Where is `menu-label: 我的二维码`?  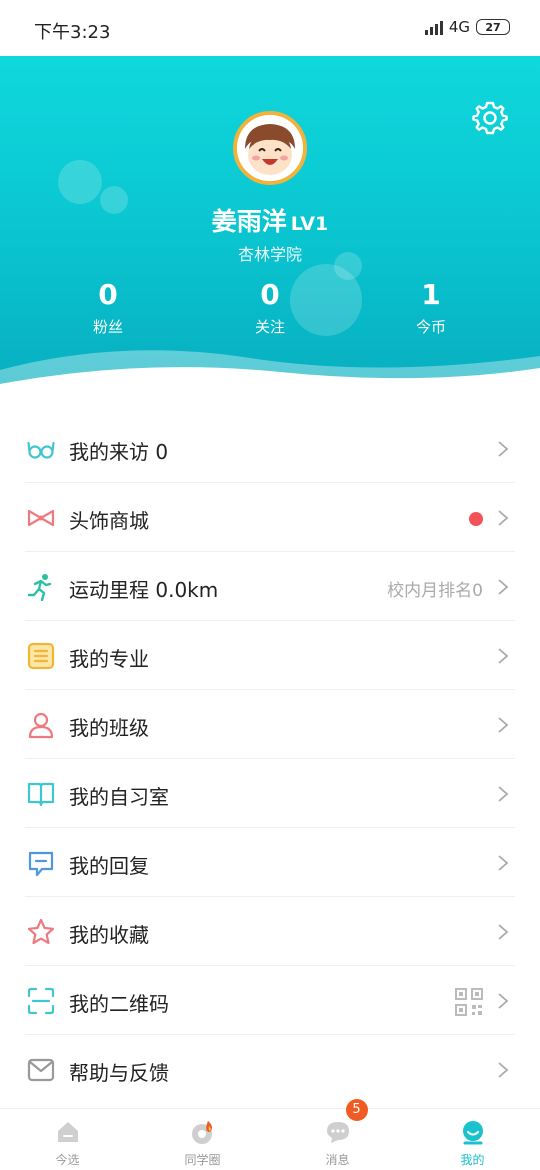
menu-label: 我的二维码 is located at coordinates (119, 1004).